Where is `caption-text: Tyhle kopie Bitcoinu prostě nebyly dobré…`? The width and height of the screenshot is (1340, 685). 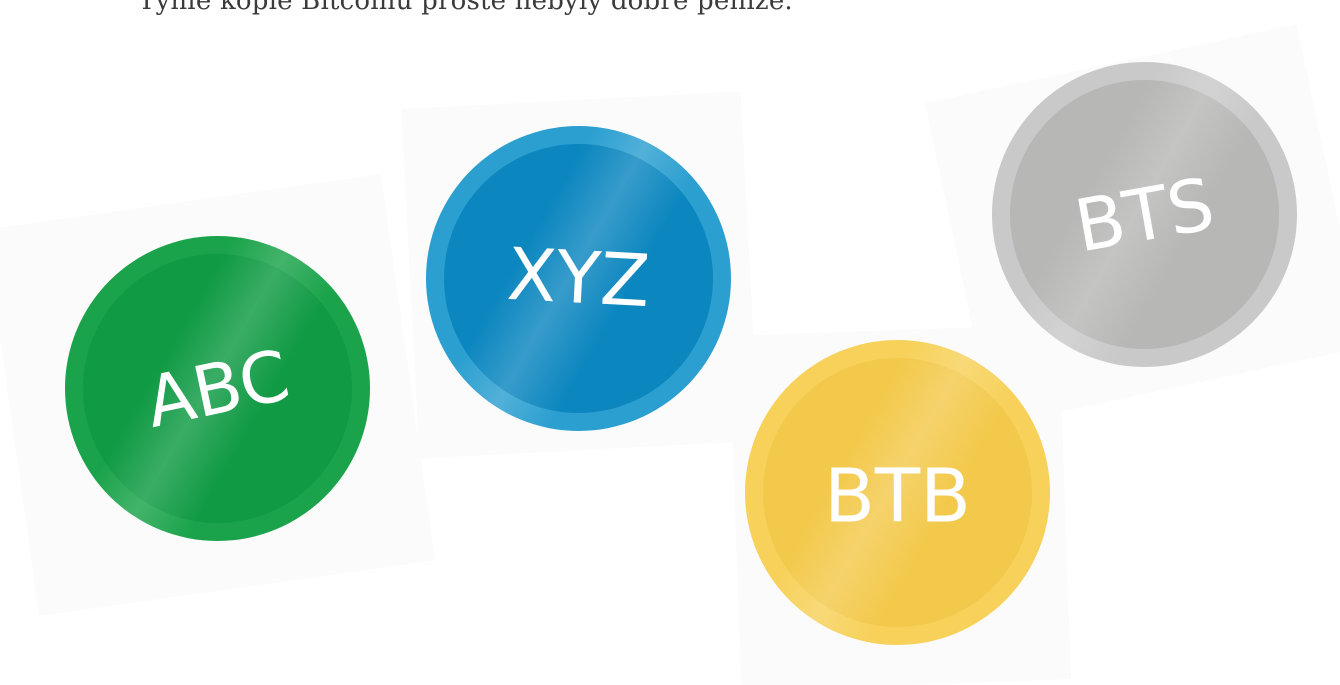
caption-text: Tyhle kopie Bitcoinu prostě nebyly dobré… is located at coordinates (465, 8).